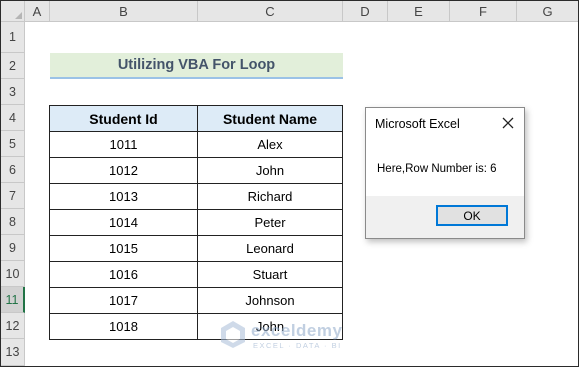 This screenshot has width=579, height=367. I want to click on table-row: 1013 Richard, so click(196, 196).